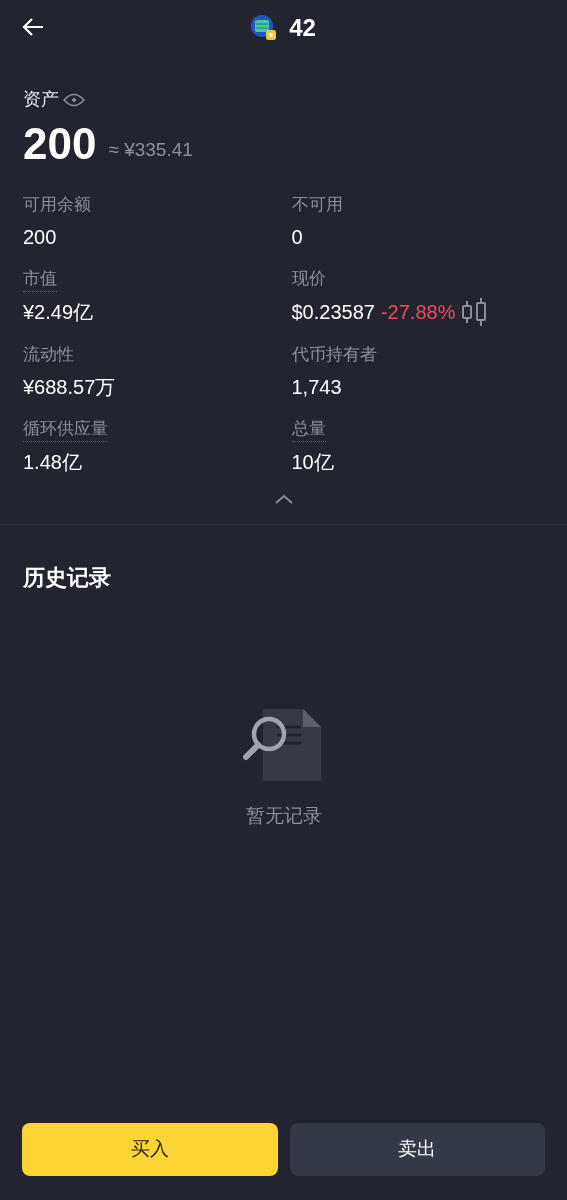 The width and height of the screenshot is (567, 1200). I want to click on assets-label: 资产, so click(41, 99).